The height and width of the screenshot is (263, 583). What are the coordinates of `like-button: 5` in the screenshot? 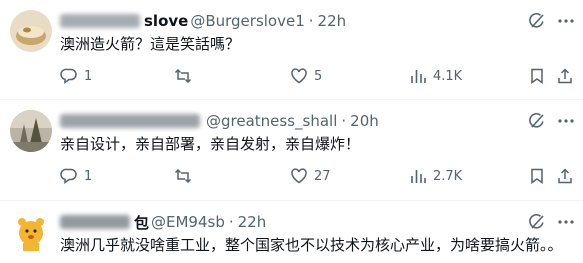 It's located at (306, 76).